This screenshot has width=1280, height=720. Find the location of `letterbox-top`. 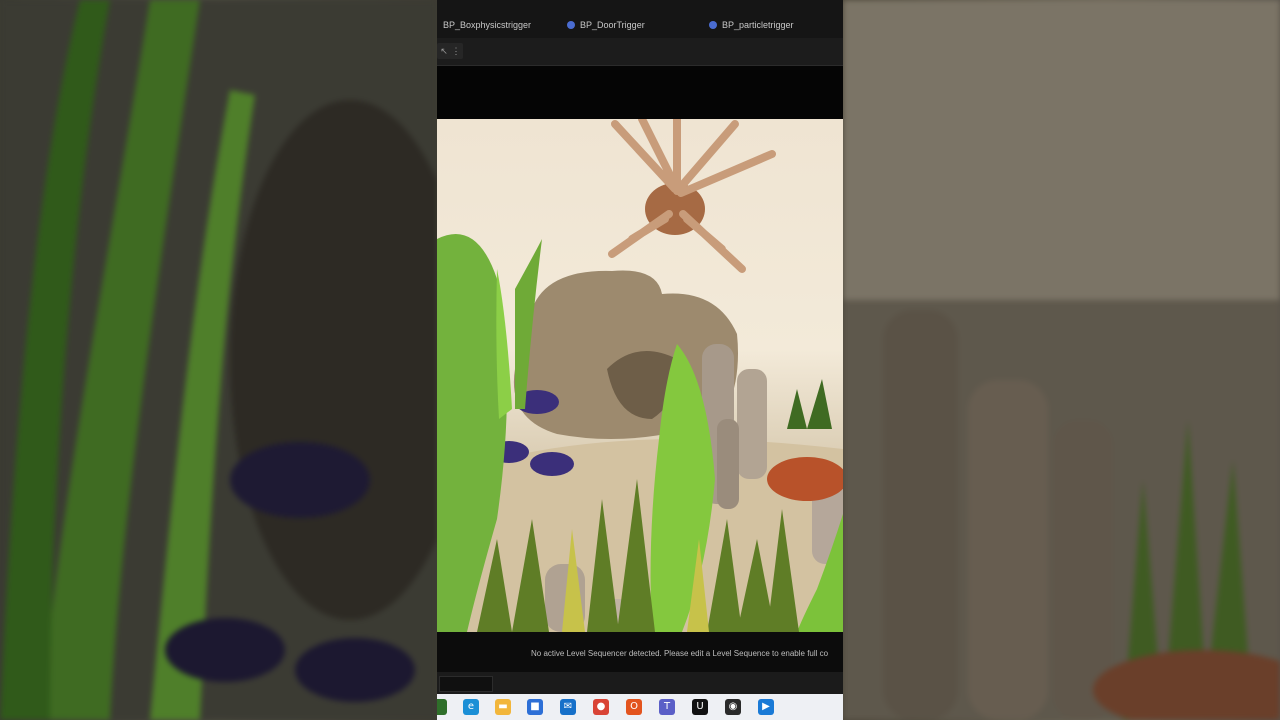

letterbox-top is located at coordinates (640, 92).